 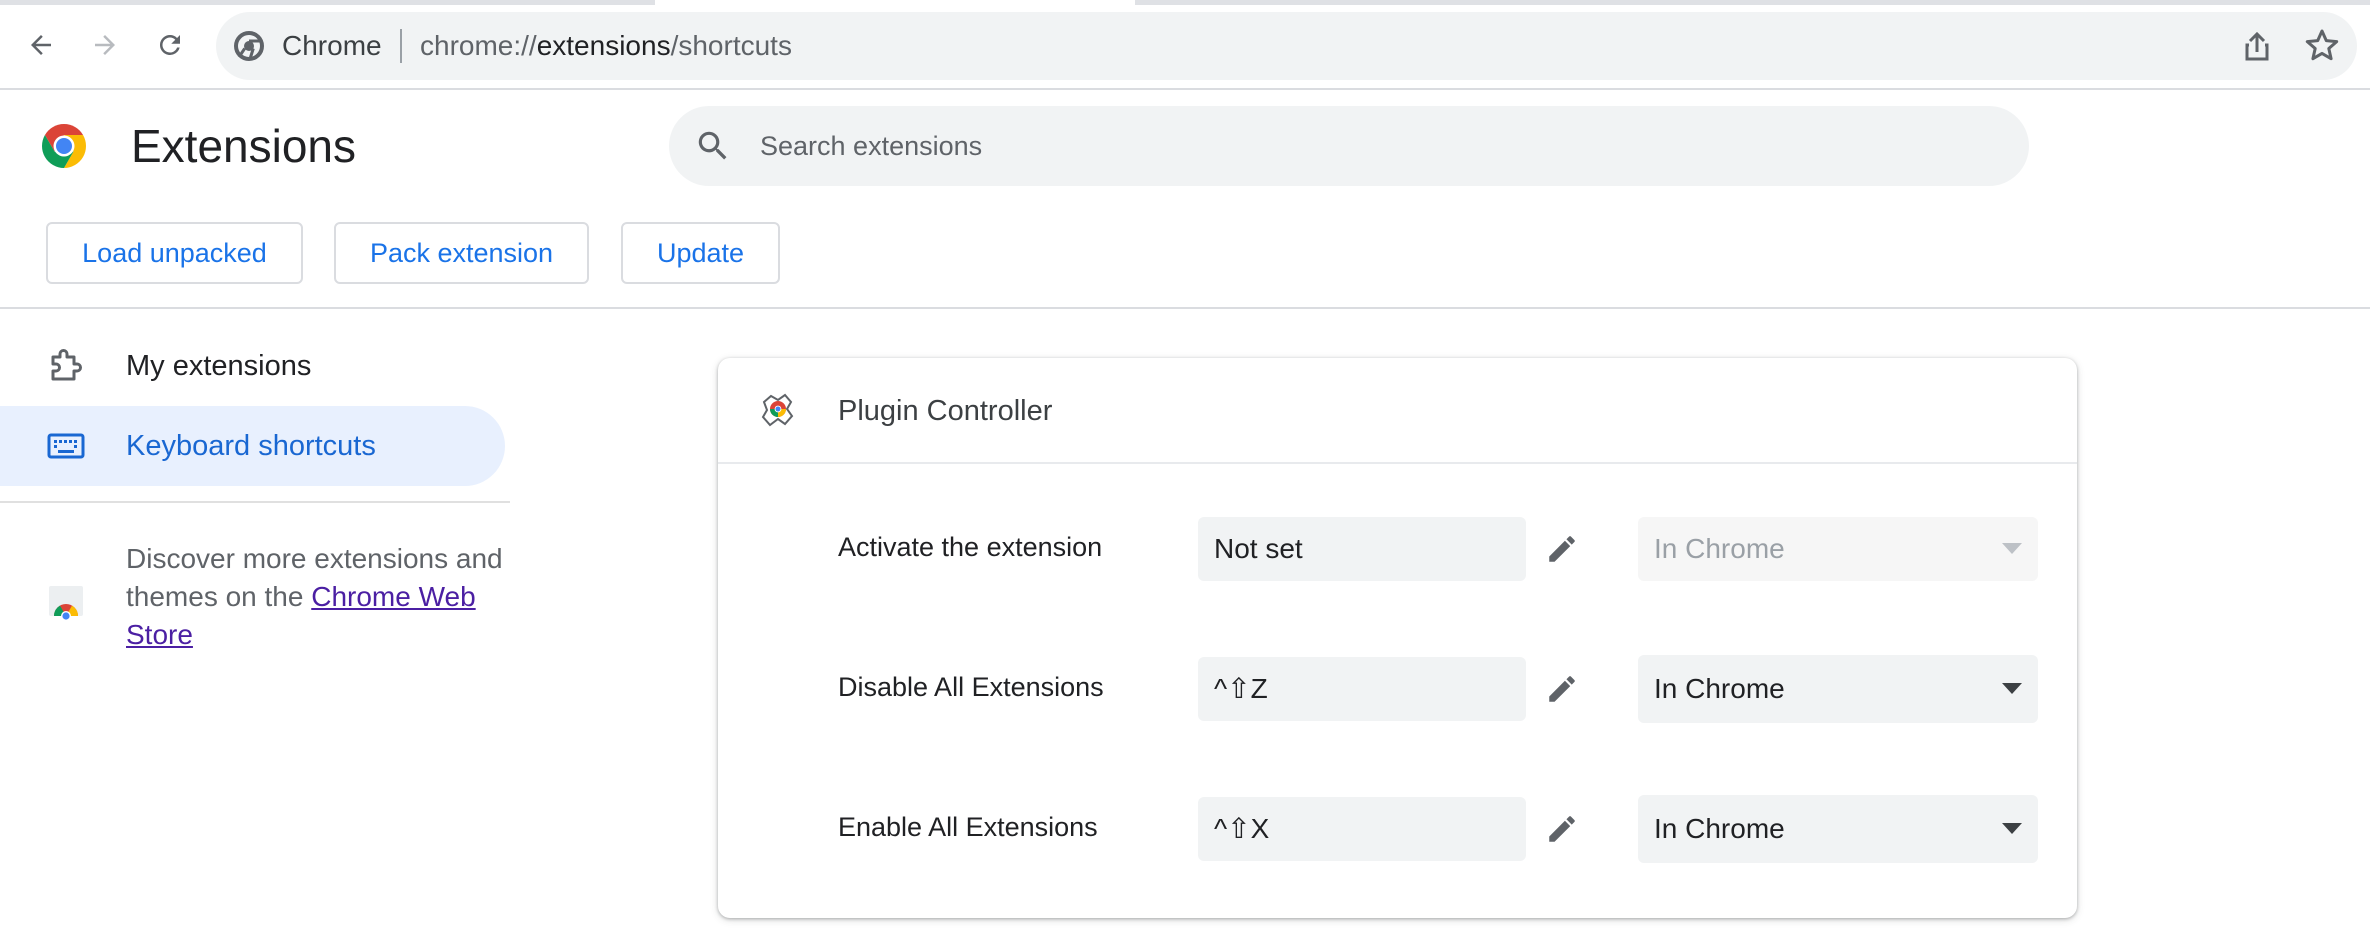 What do you see at coordinates (249, 46) in the screenshot?
I see `chrome-chip-icon` at bounding box center [249, 46].